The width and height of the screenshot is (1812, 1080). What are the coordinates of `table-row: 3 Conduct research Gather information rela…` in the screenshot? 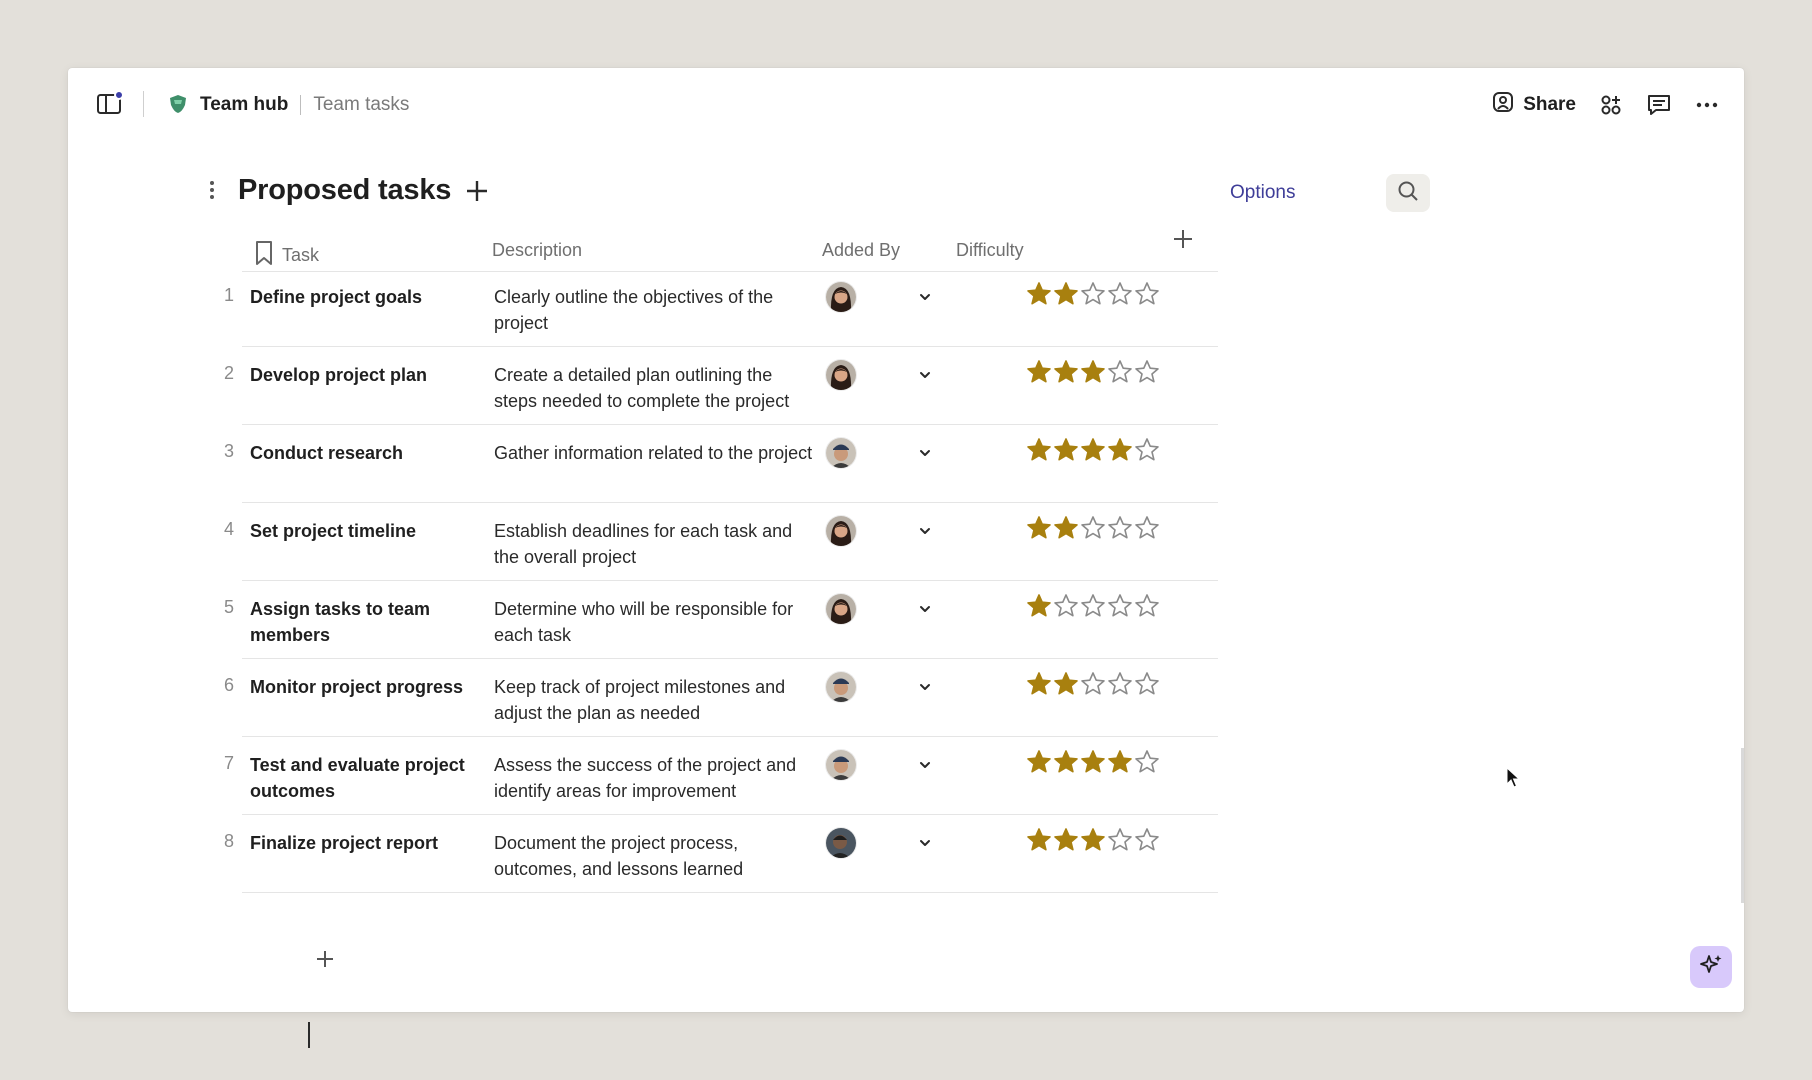 It's located at (721, 465).